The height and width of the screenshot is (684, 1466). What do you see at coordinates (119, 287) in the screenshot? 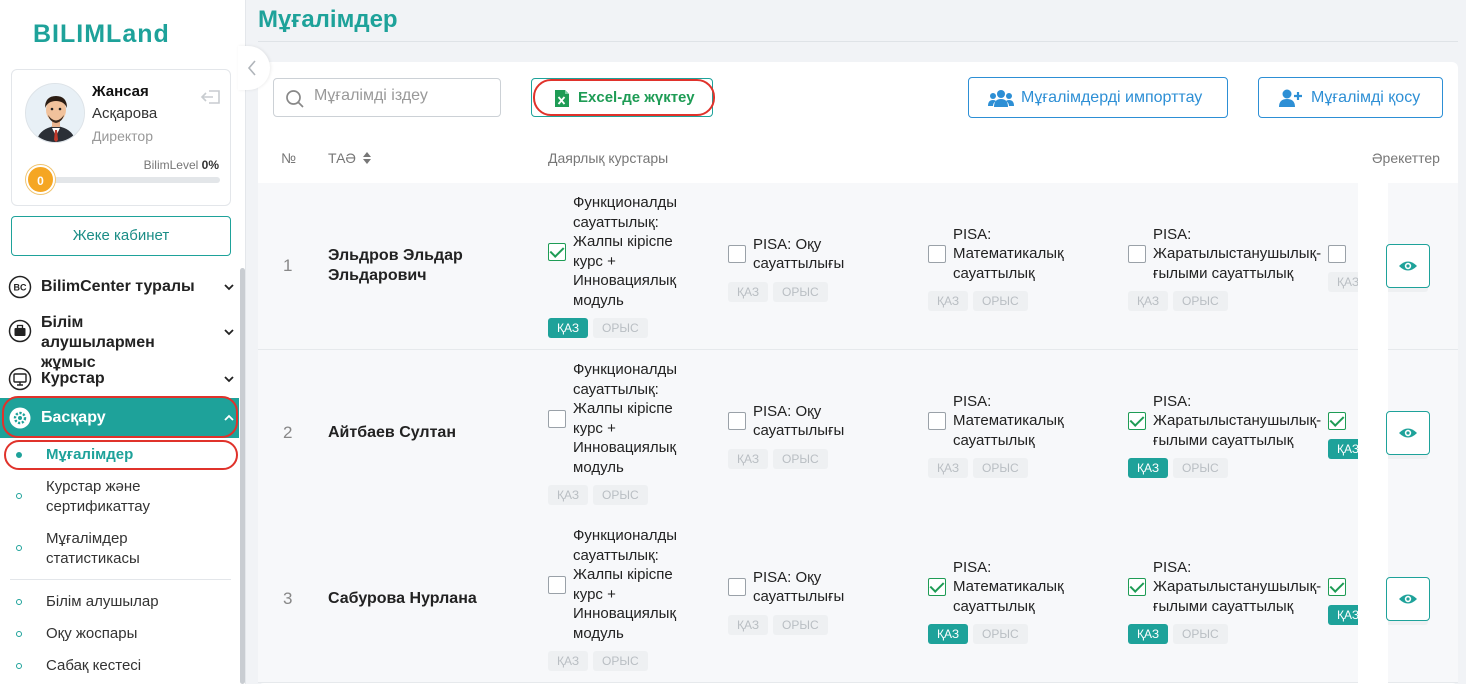
I see `sidebar-item-bilimcenter: BC BilimCenter туралы` at bounding box center [119, 287].